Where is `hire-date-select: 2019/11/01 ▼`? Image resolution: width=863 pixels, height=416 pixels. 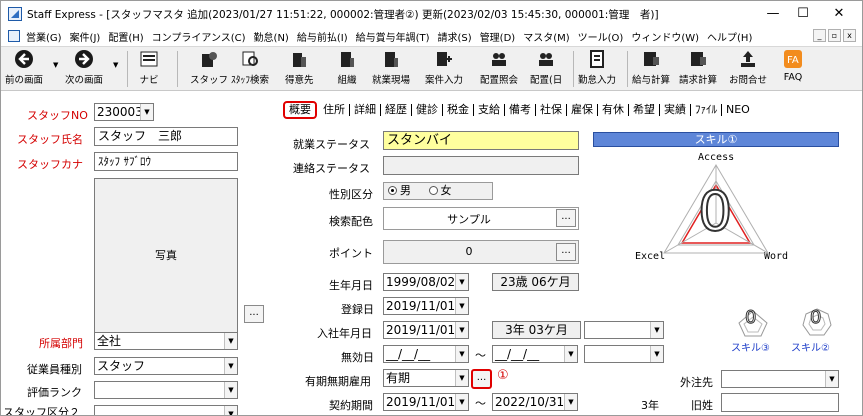
hire-date-select: 2019/11/01 ▼ is located at coordinates (426, 330).